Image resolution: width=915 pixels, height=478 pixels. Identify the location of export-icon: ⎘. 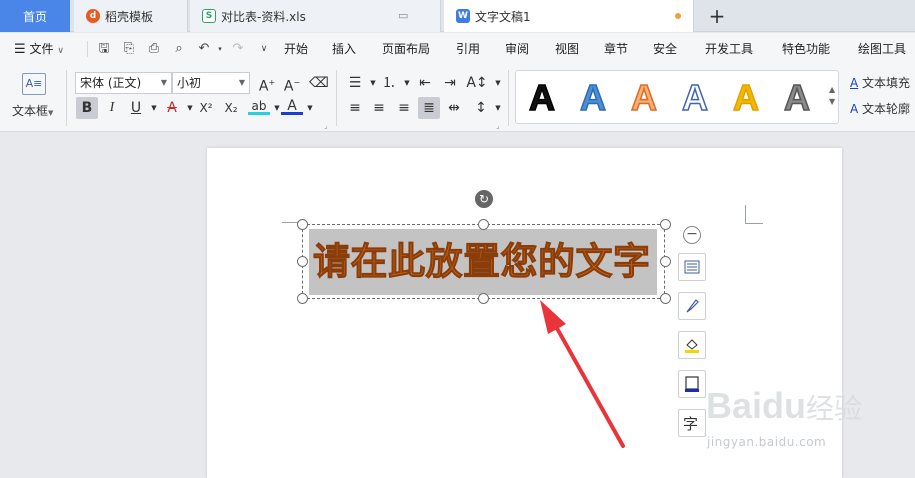
(129, 49).